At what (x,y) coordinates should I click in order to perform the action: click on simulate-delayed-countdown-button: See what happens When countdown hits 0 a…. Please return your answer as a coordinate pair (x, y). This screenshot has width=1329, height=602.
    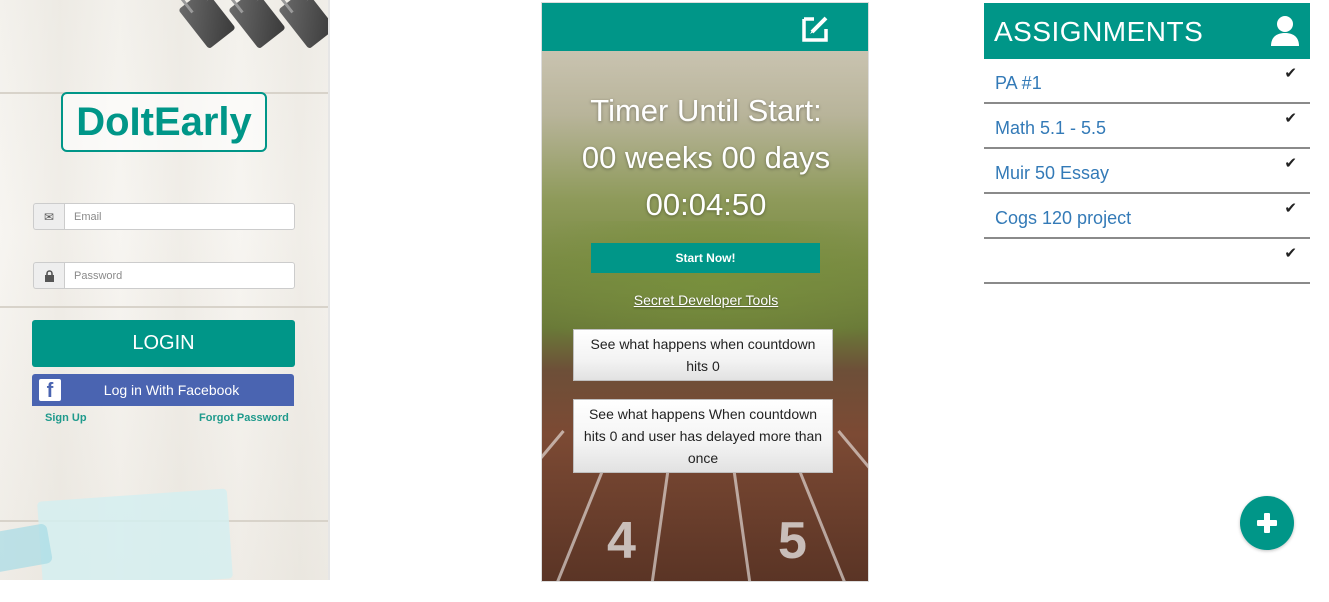
    Looking at the image, I should click on (703, 436).